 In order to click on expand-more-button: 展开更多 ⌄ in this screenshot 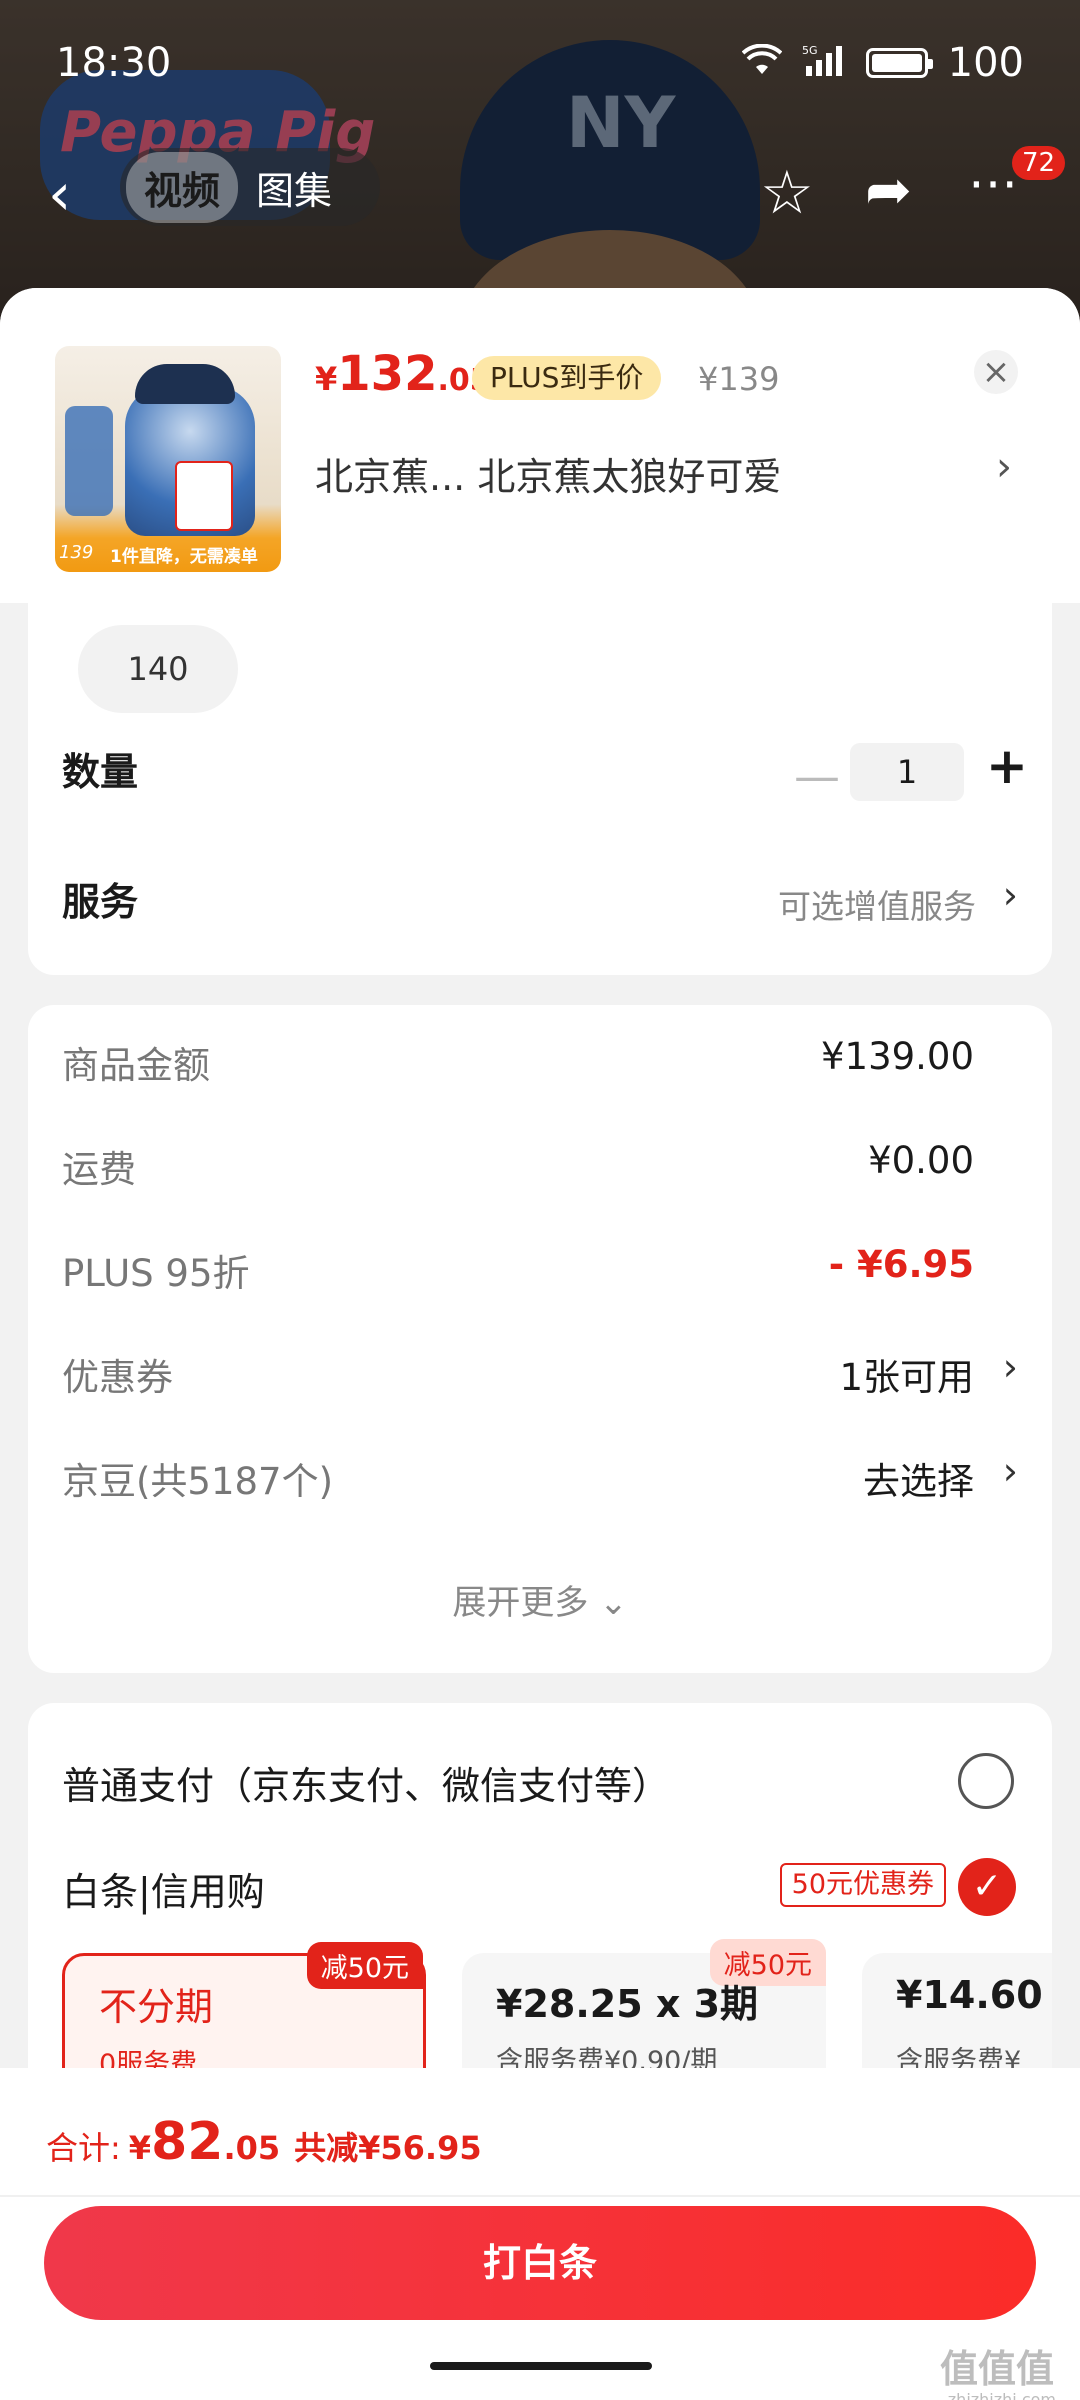, I will do `click(540, 1599)`.